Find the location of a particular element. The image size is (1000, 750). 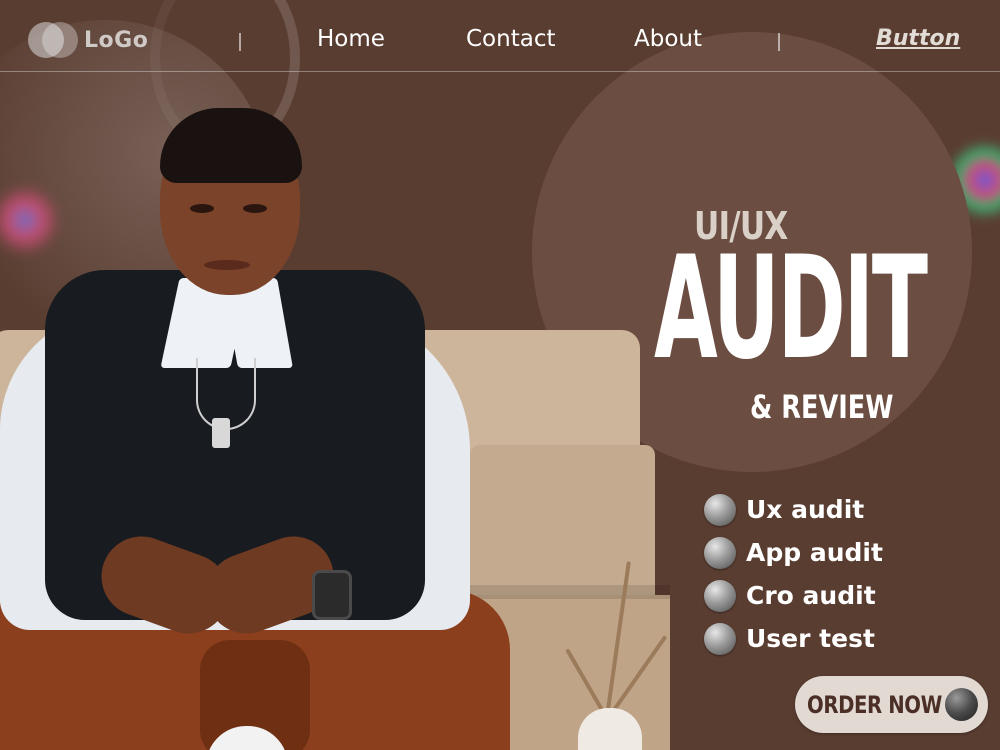

sphere-icon is located at coordinates (961, 704).